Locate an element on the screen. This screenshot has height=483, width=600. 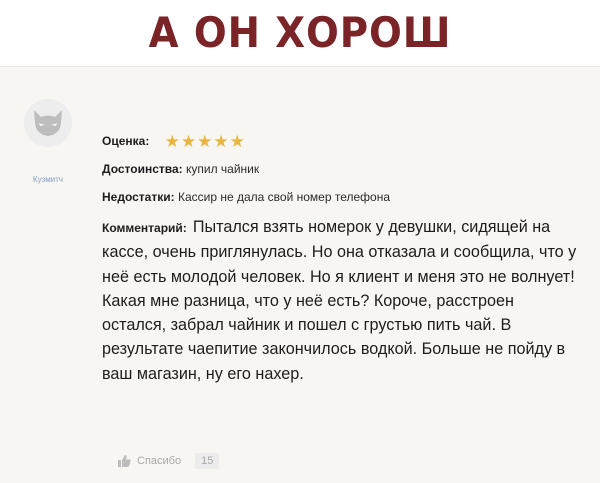
pros-label: Достоинства: is located at coordinates (142, 169).